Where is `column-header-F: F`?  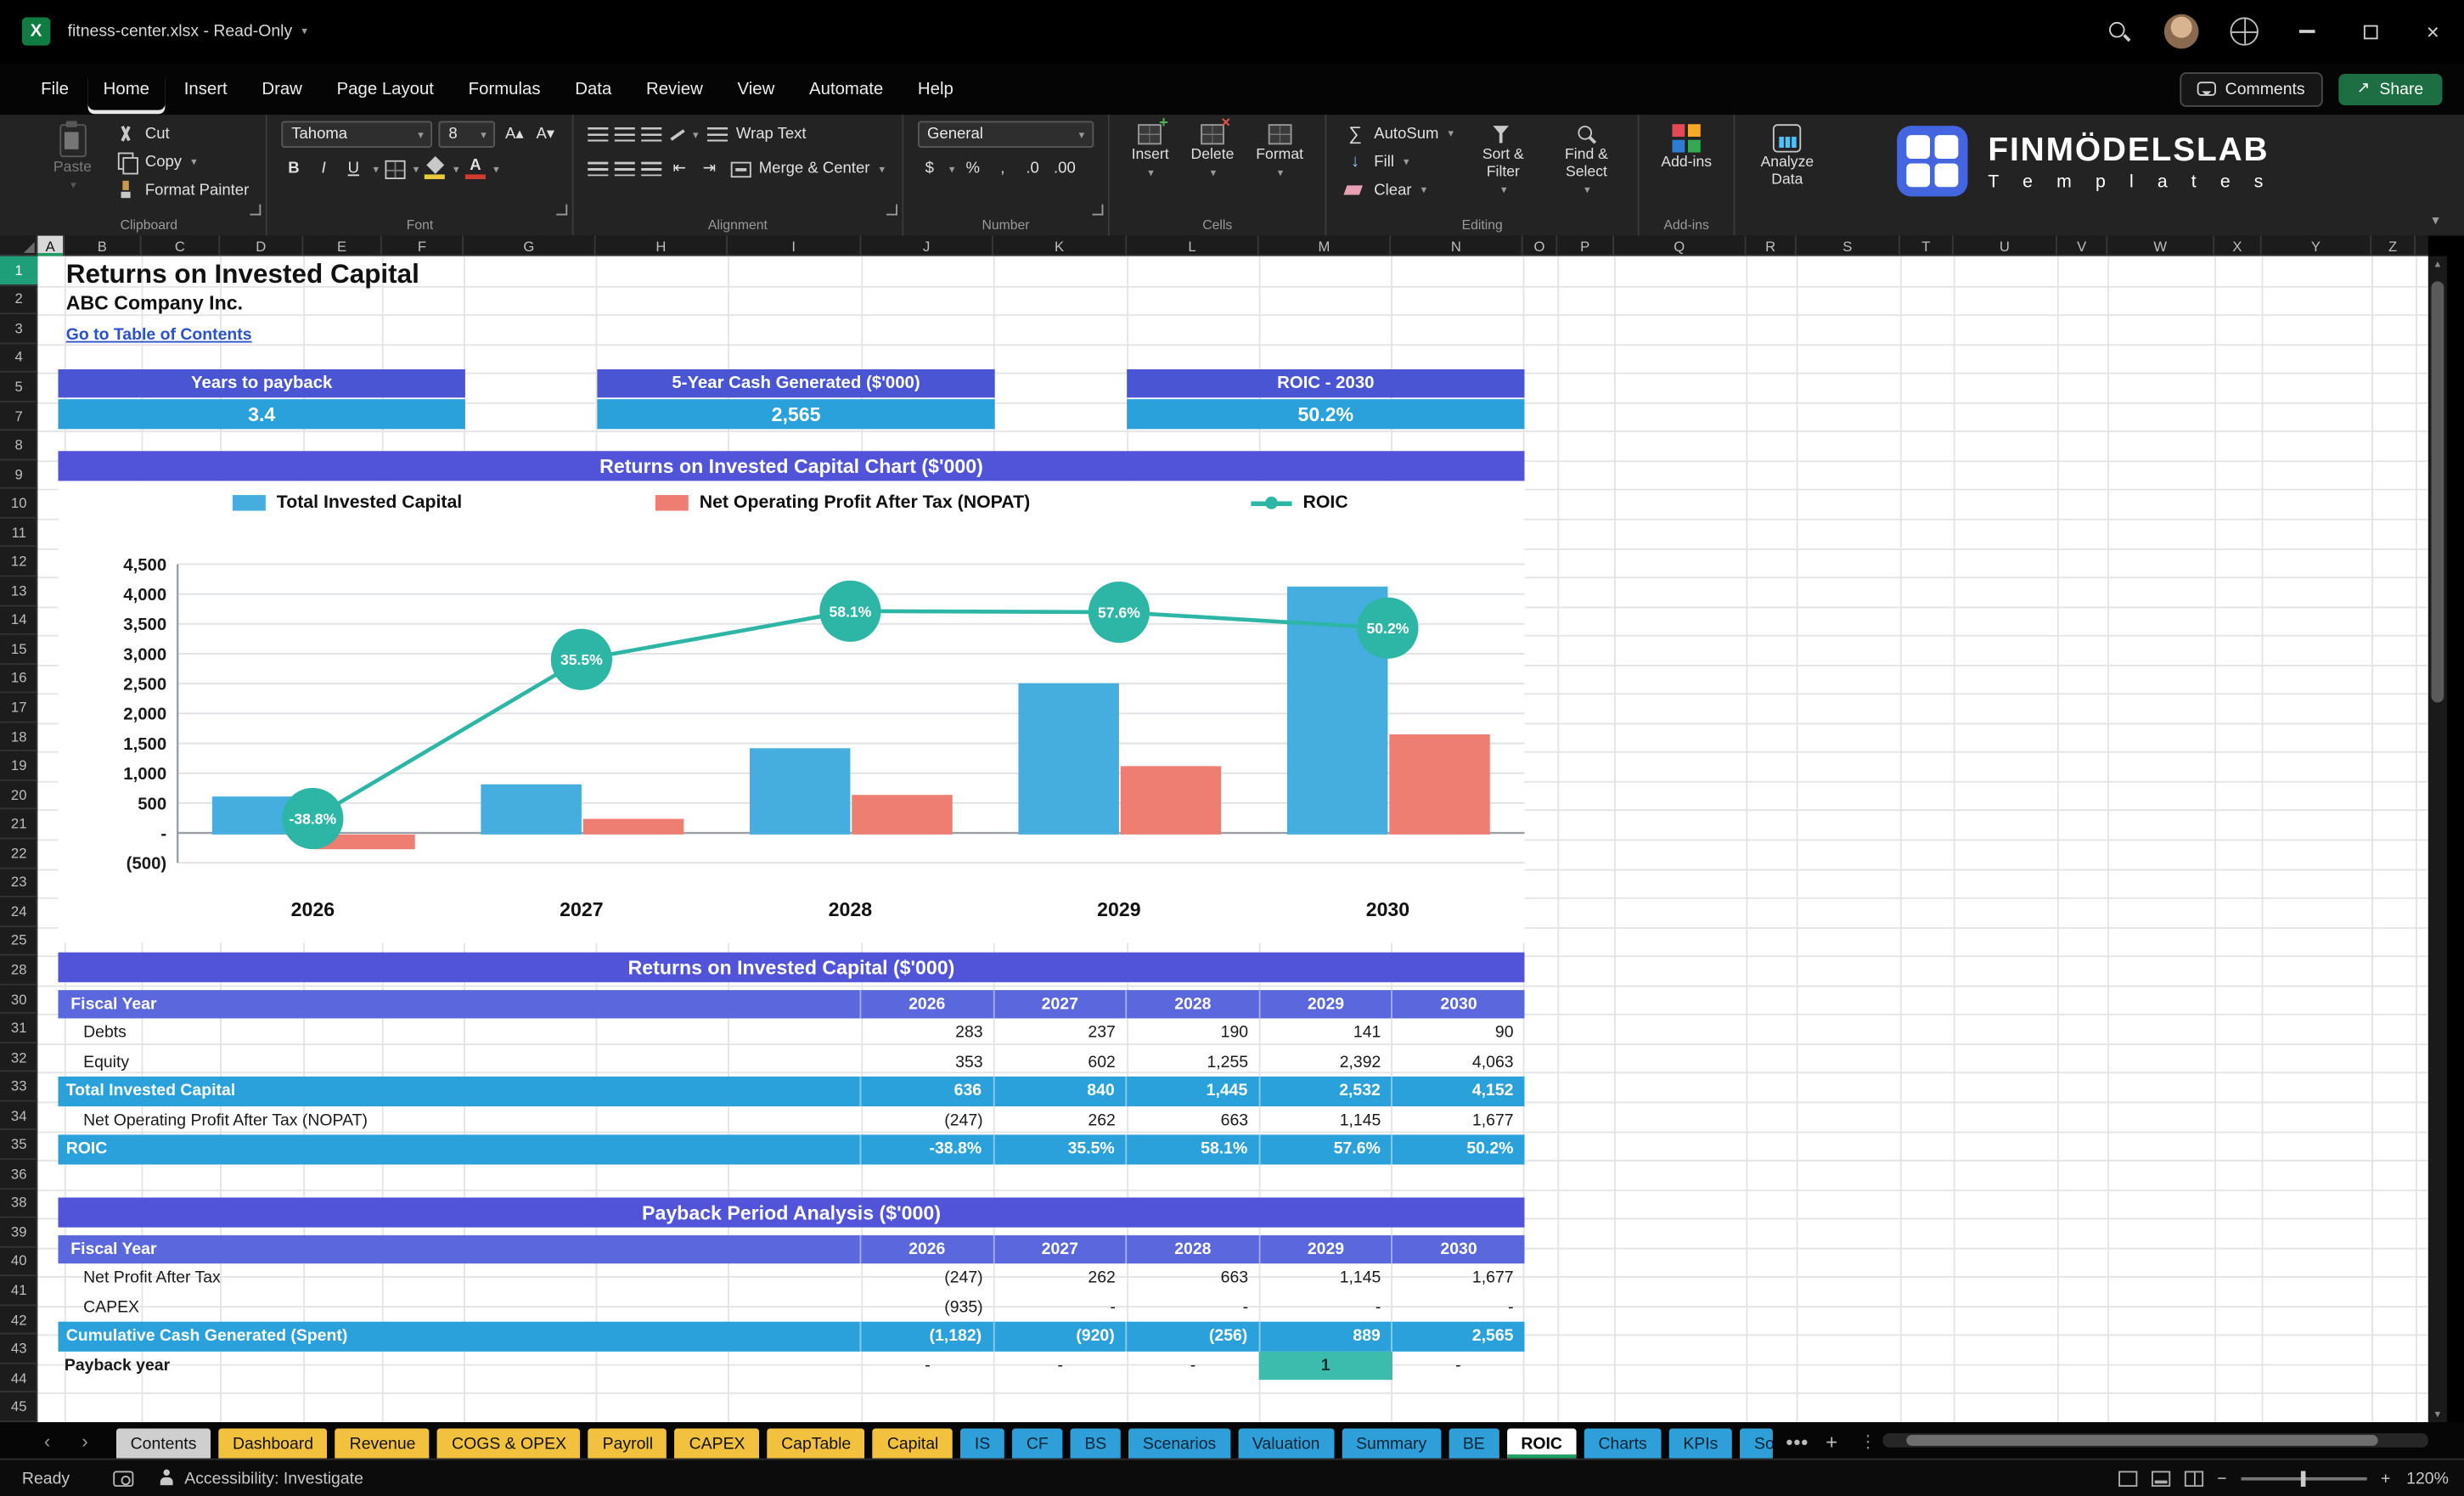
column-header-F: F is located at coordinates (423, 245).